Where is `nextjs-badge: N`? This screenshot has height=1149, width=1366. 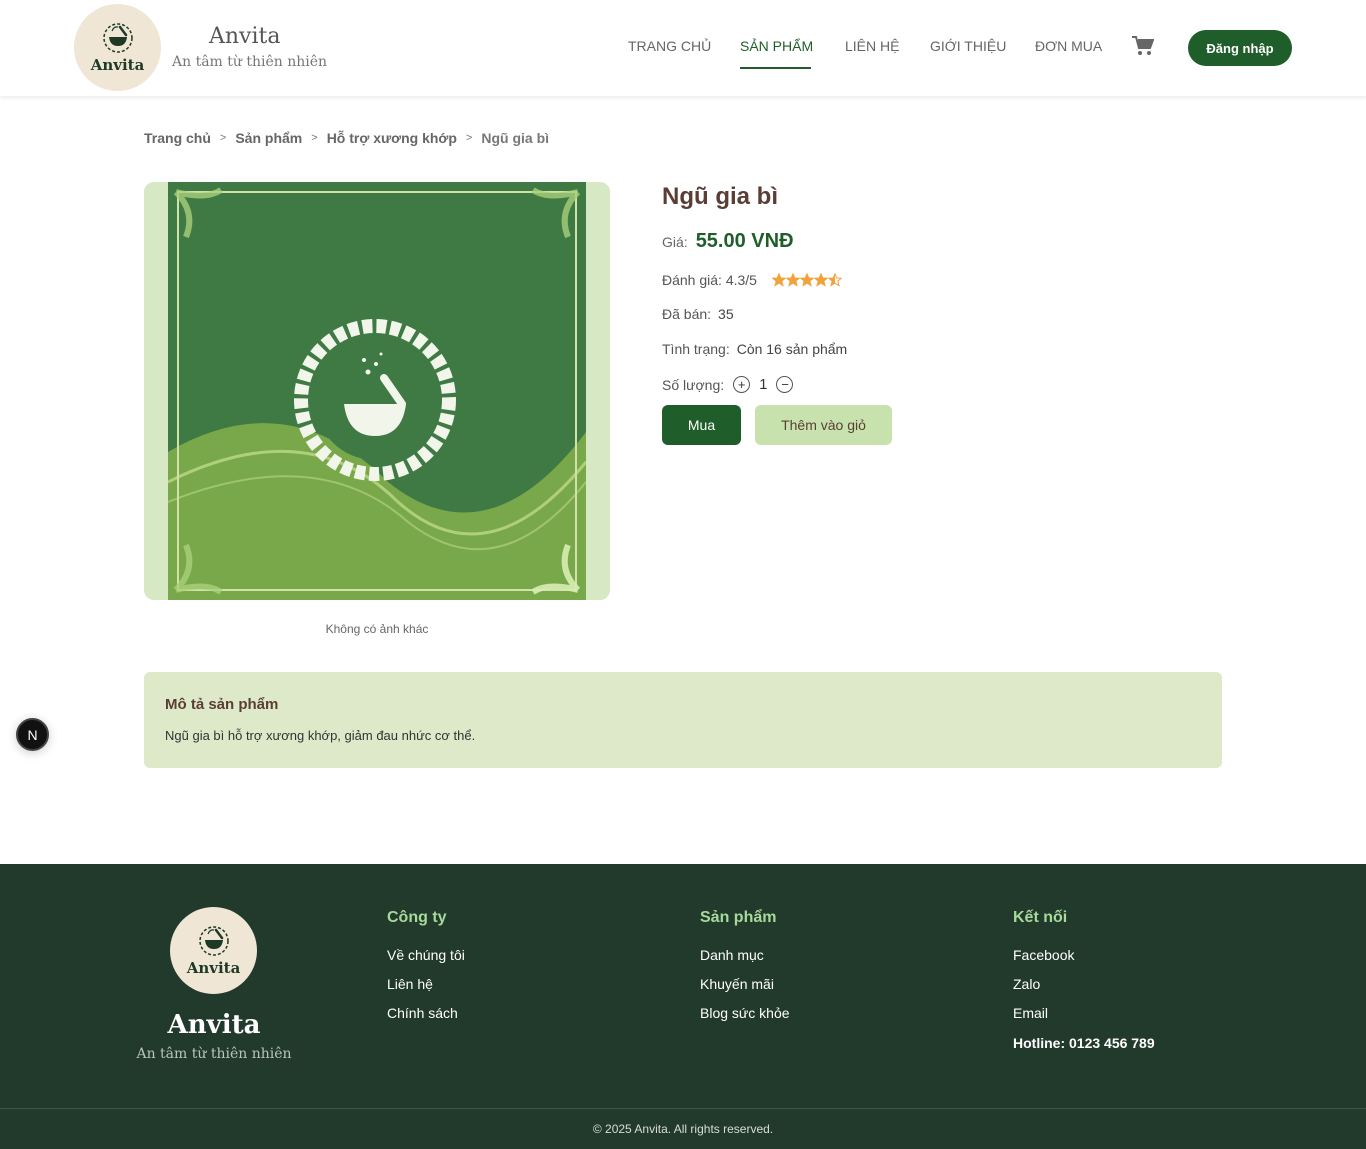 nextjs-badge: N is located at coordinates (32, 734).